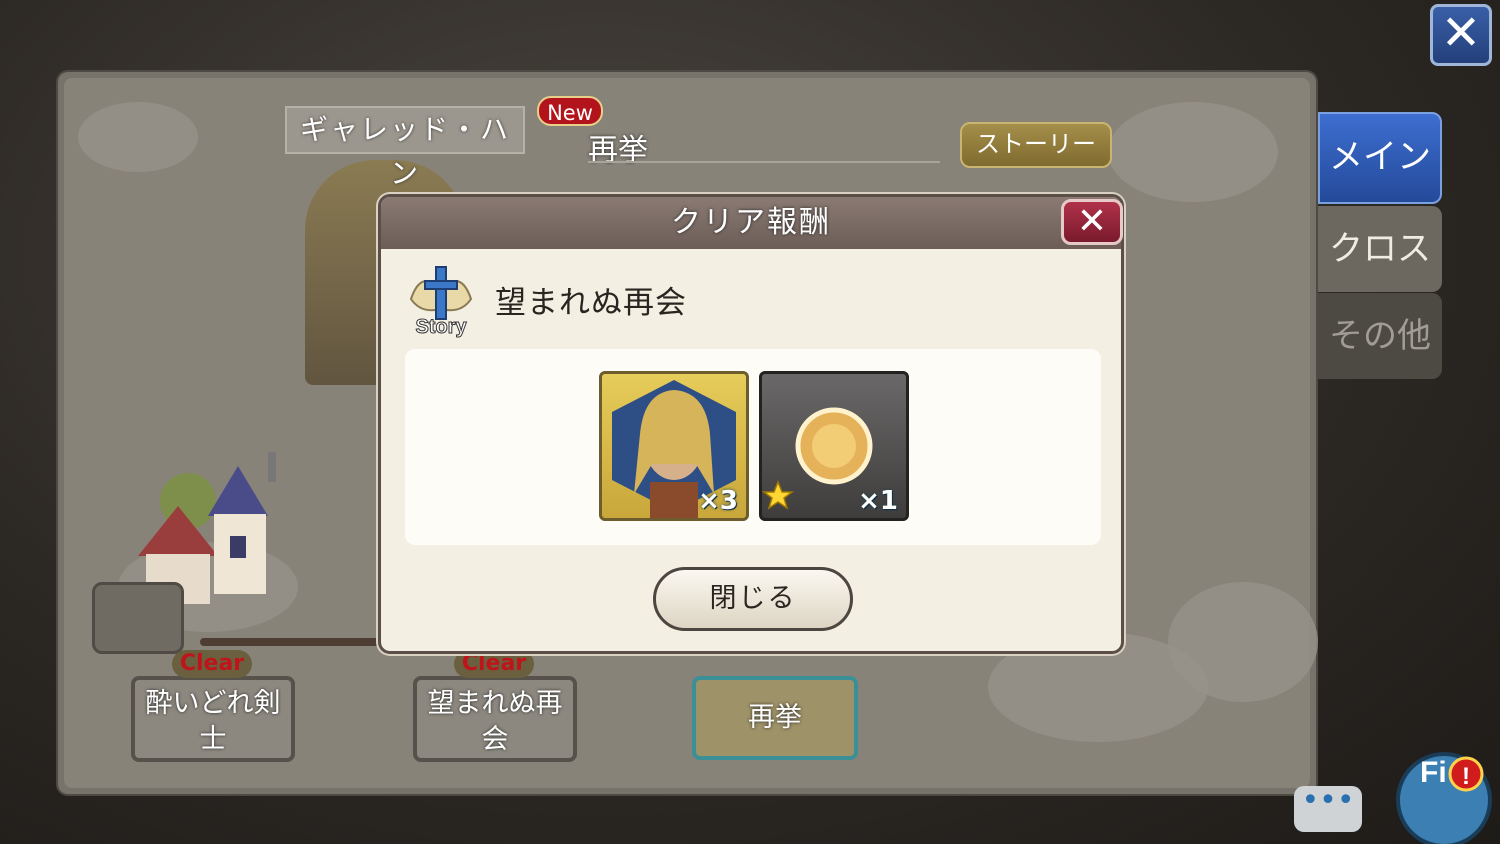 Image resolution: width=1500 pixels, height=844 pixels. Describe the element at coordinates (751, 223) in the screenshot. I see `dialog-title: クリア報酬` at that location.